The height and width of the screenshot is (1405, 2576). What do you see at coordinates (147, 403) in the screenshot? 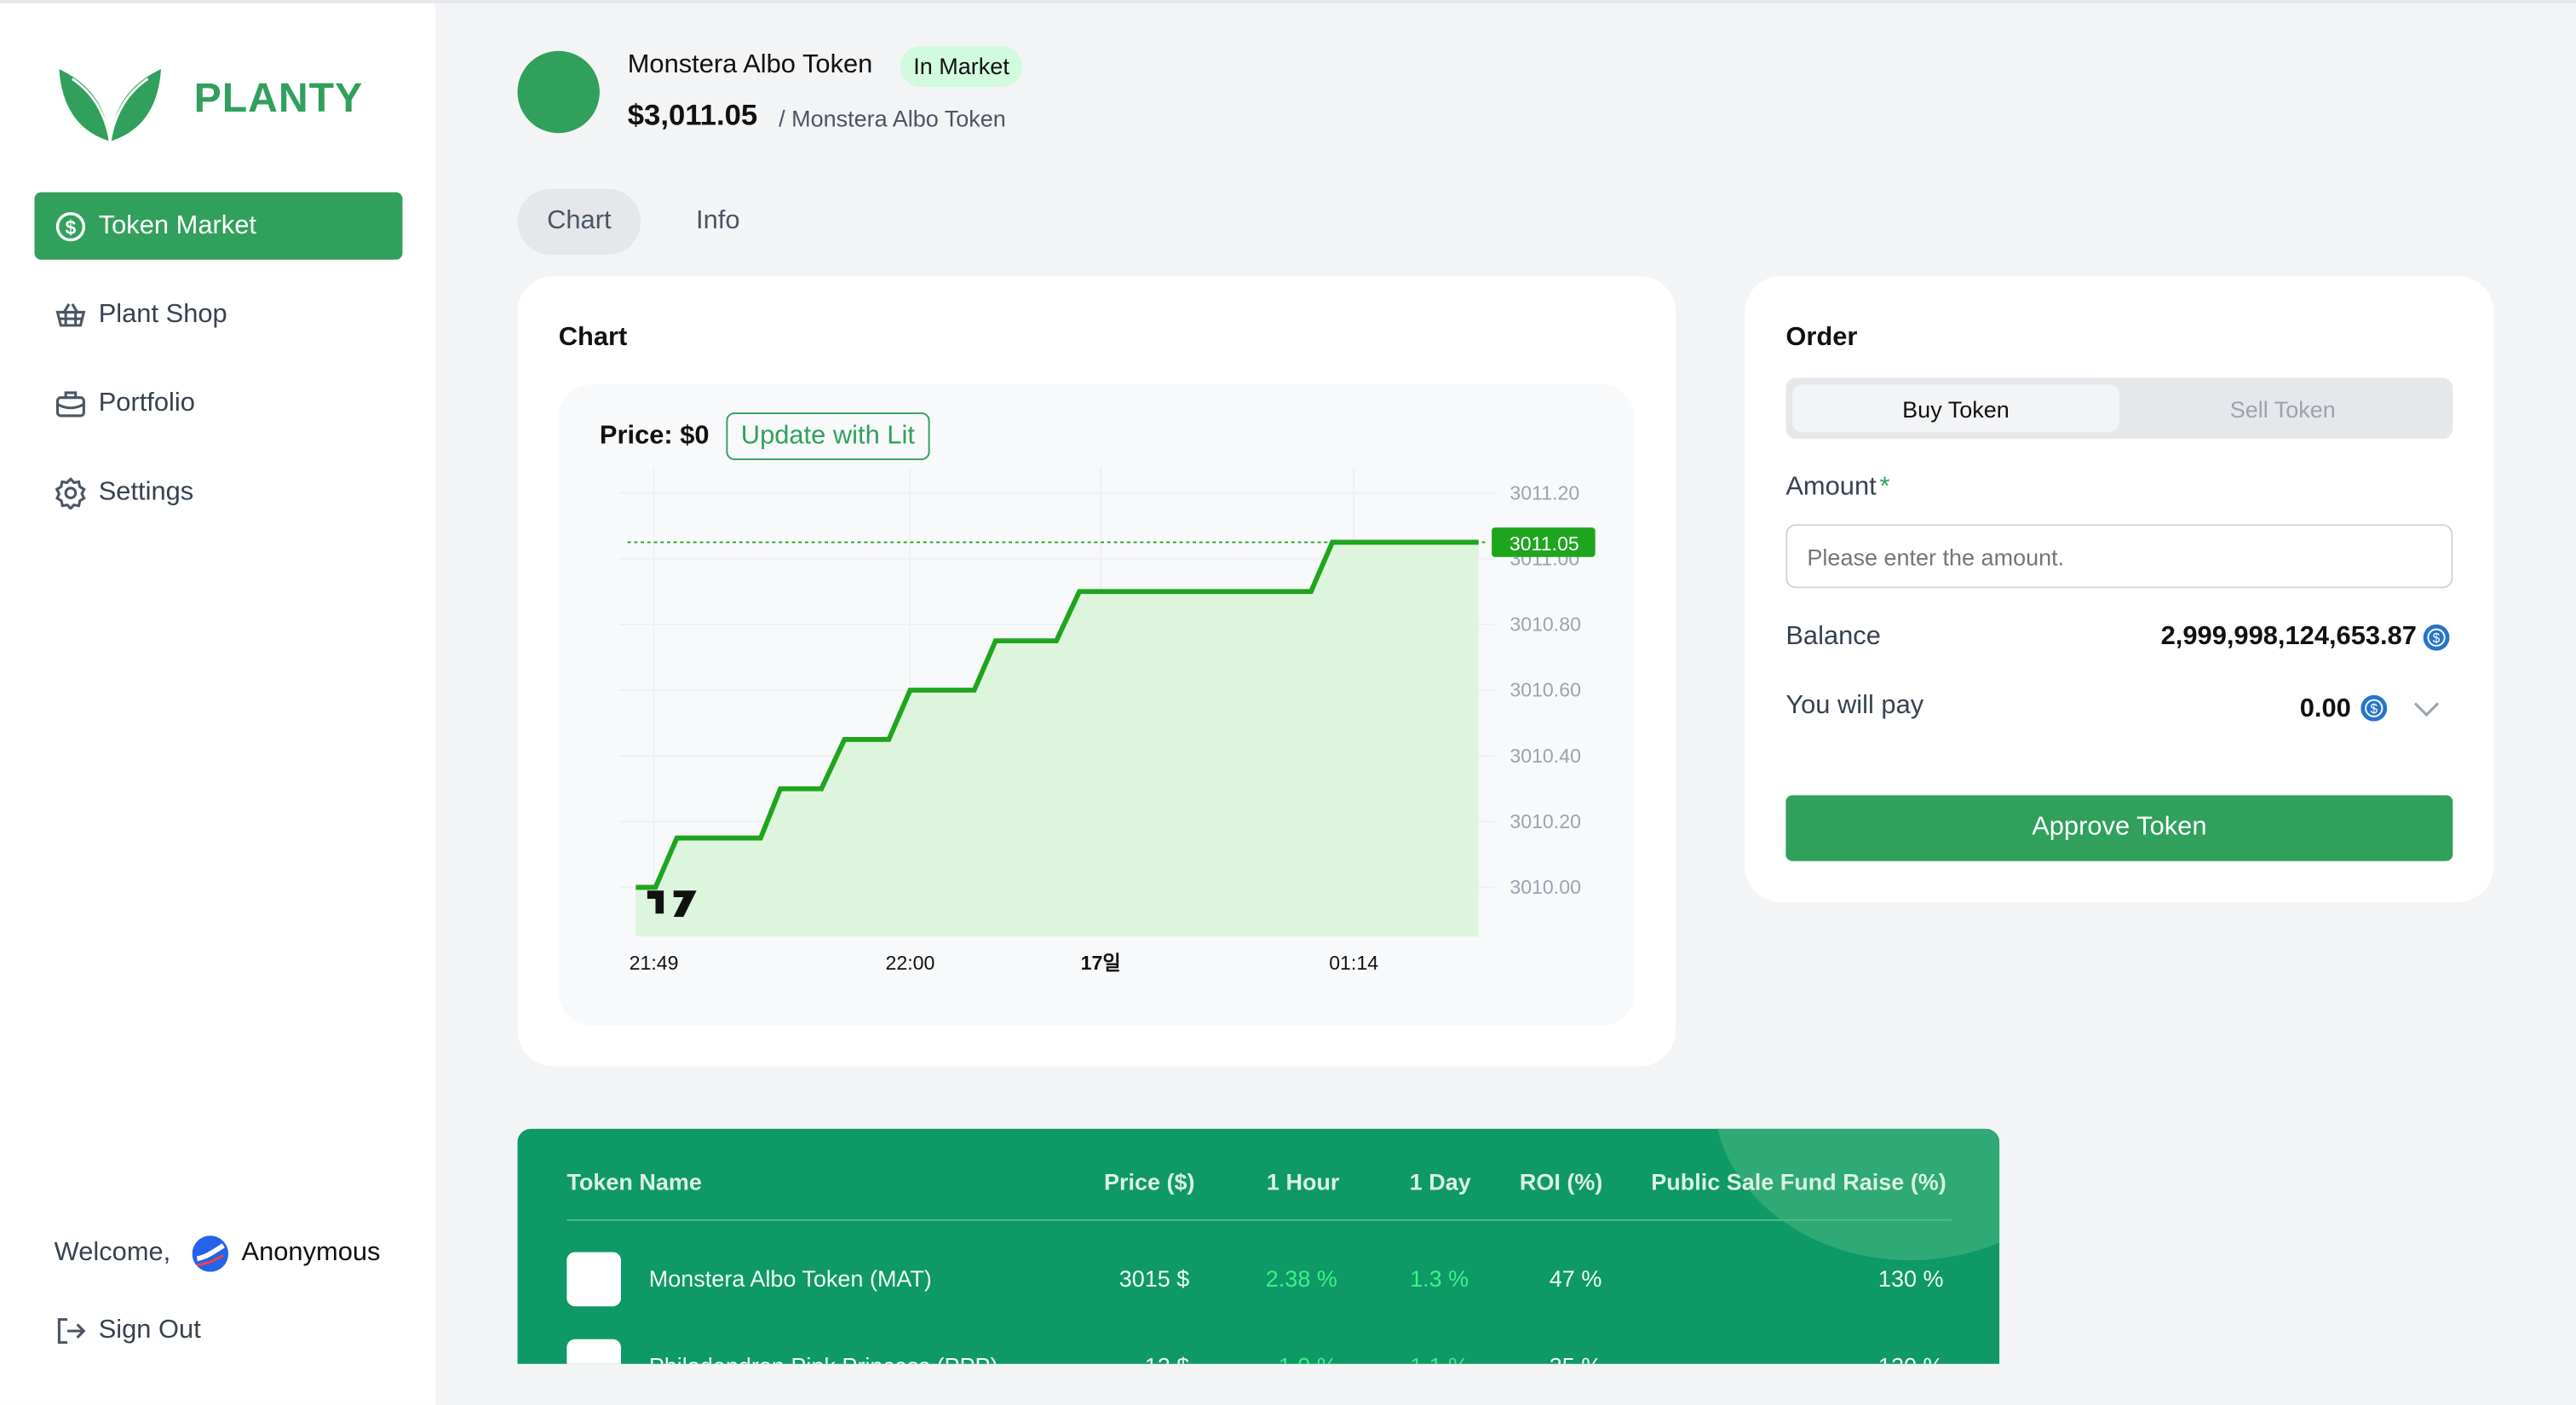
I see `sidebar-item-label: Portfolio` at bounding box center [147, 403].